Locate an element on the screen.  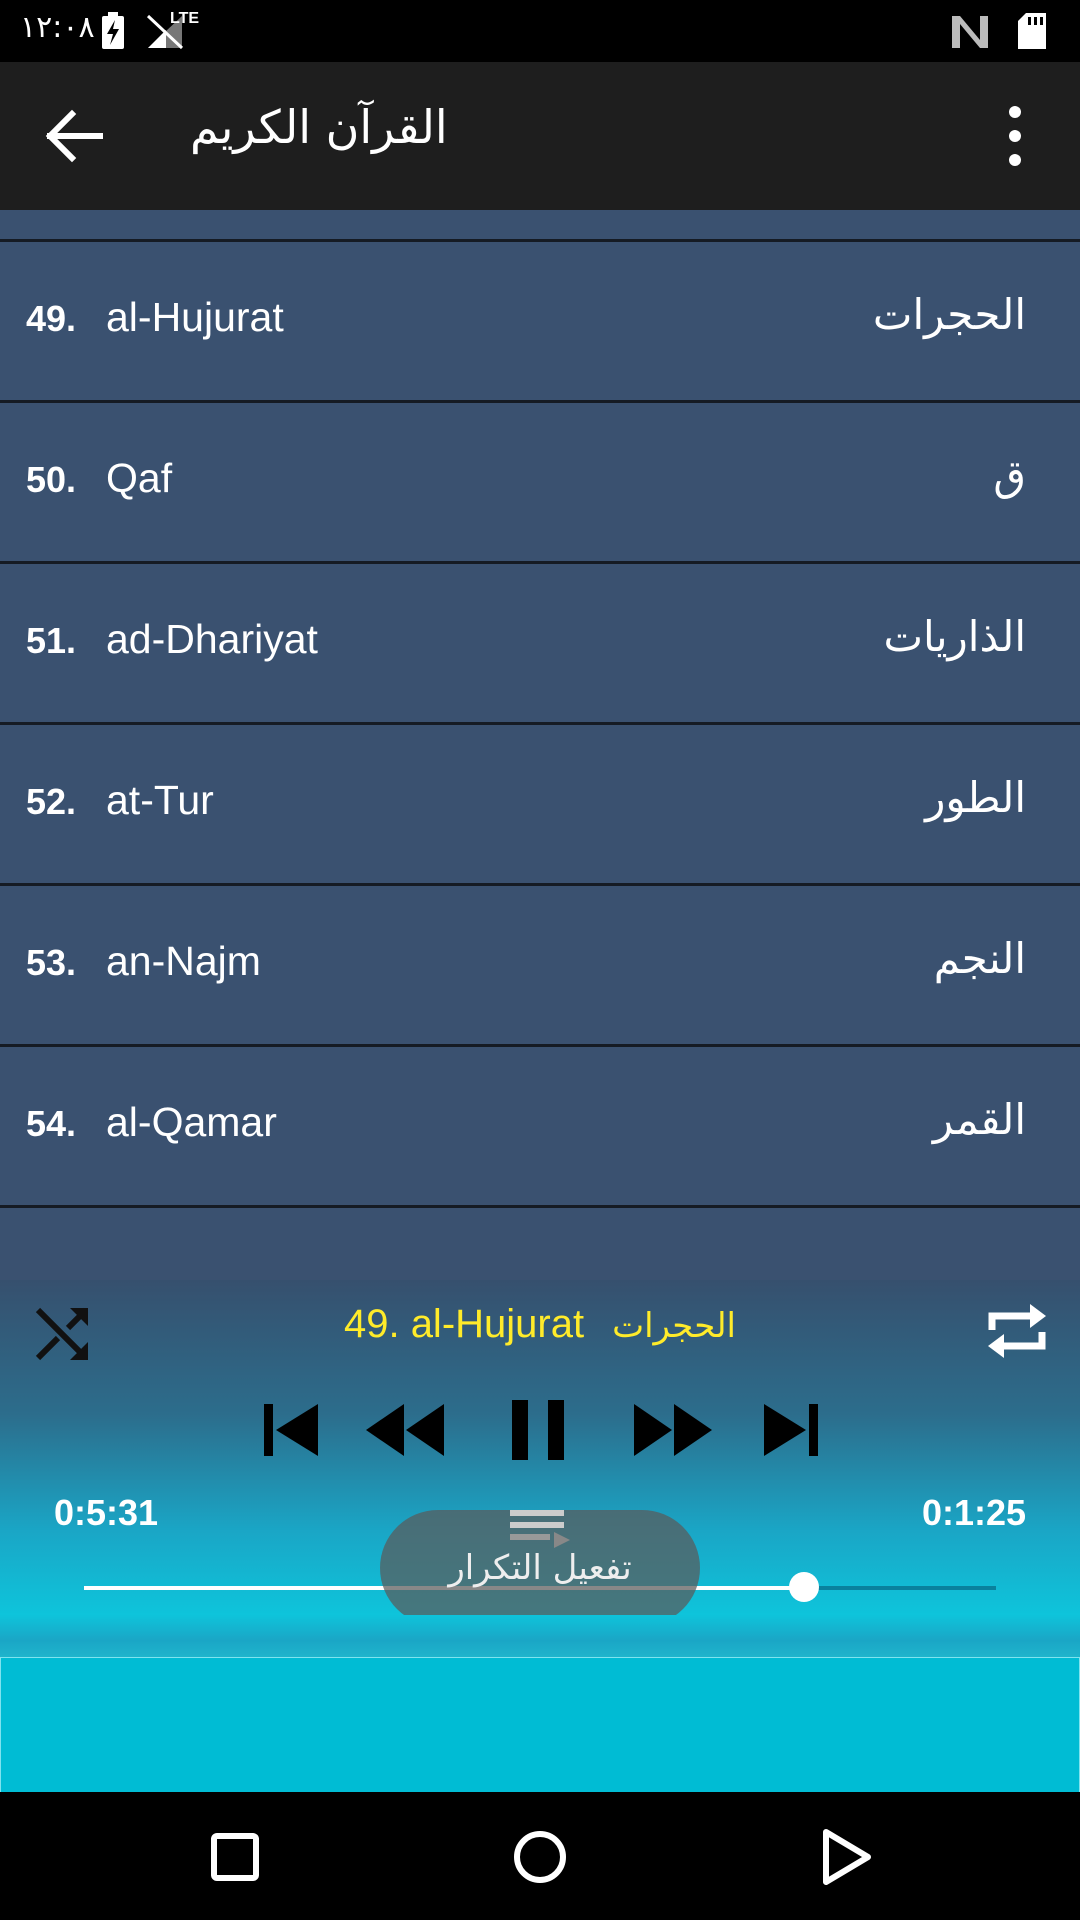
list-item: 52. at-Tur الطور is located at coordinates (540, 802).